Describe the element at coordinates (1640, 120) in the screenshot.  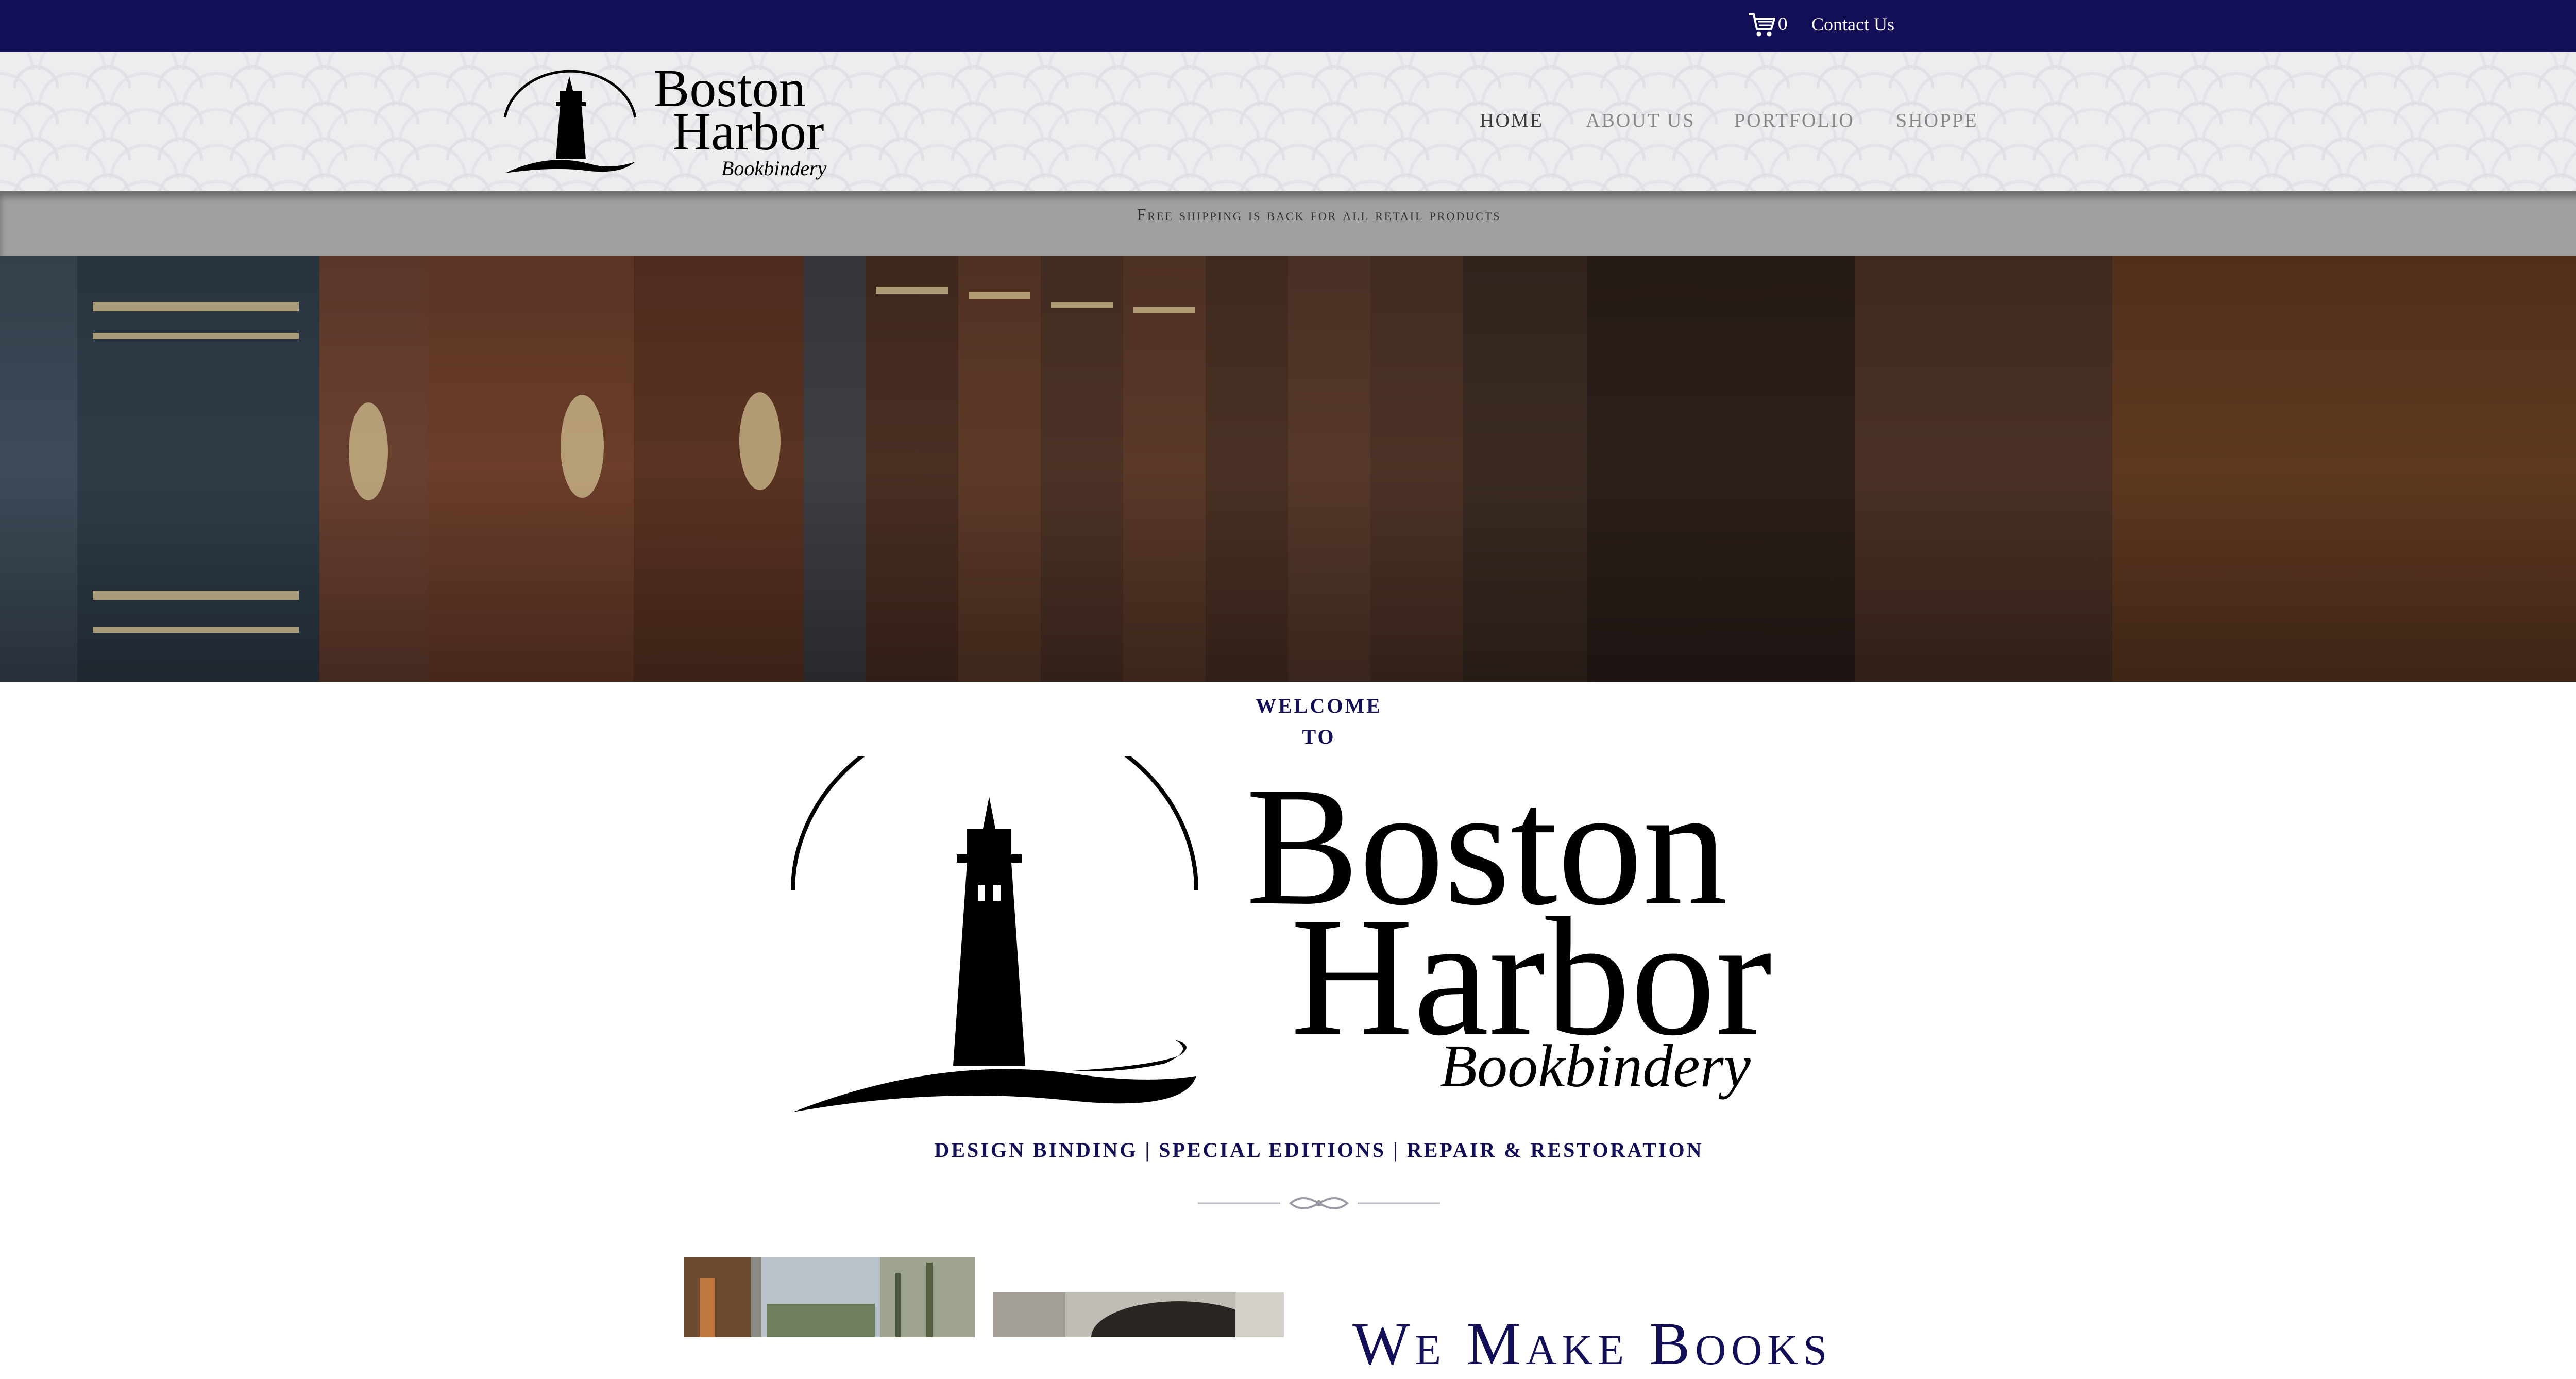
I see `nav-about-us: ABOUT US` at that location.